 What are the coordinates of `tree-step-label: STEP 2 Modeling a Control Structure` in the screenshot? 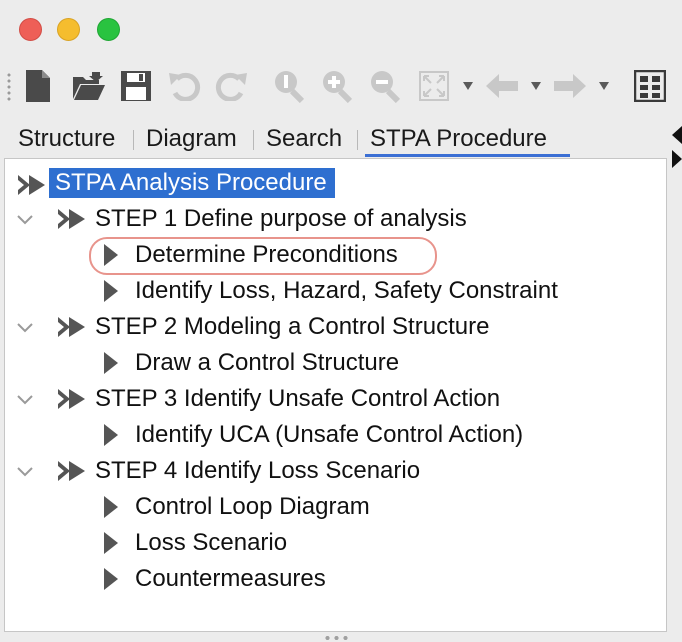 It's located at (292, 327).